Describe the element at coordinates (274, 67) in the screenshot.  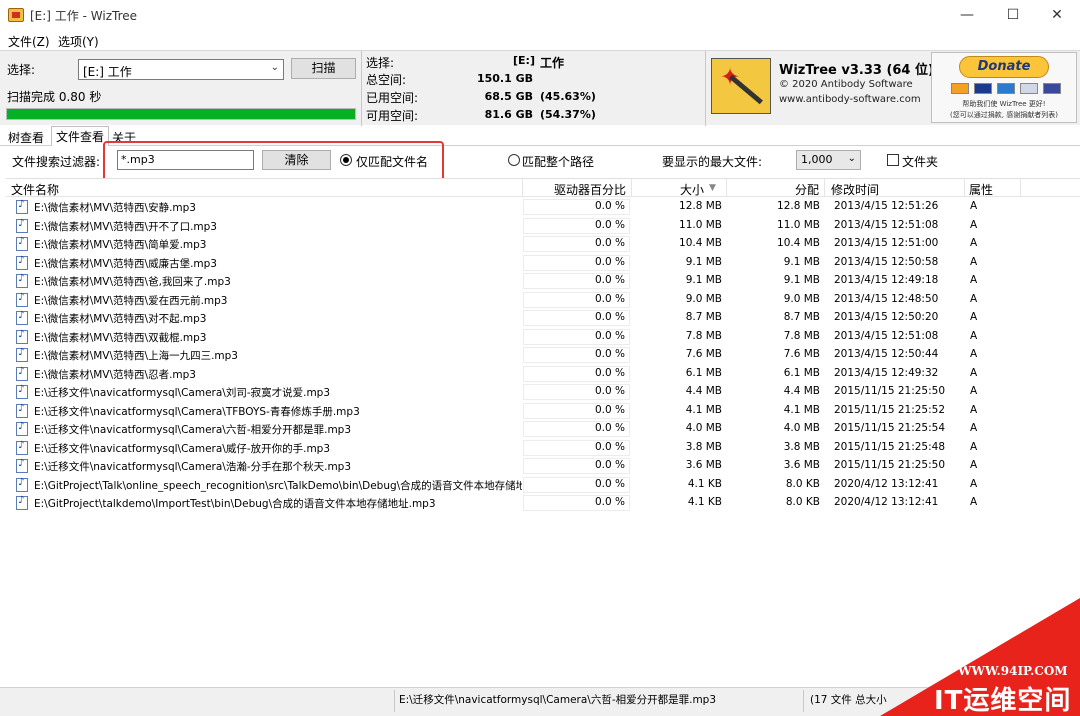
I see `chevron-down-icon: ⌄` at that location.